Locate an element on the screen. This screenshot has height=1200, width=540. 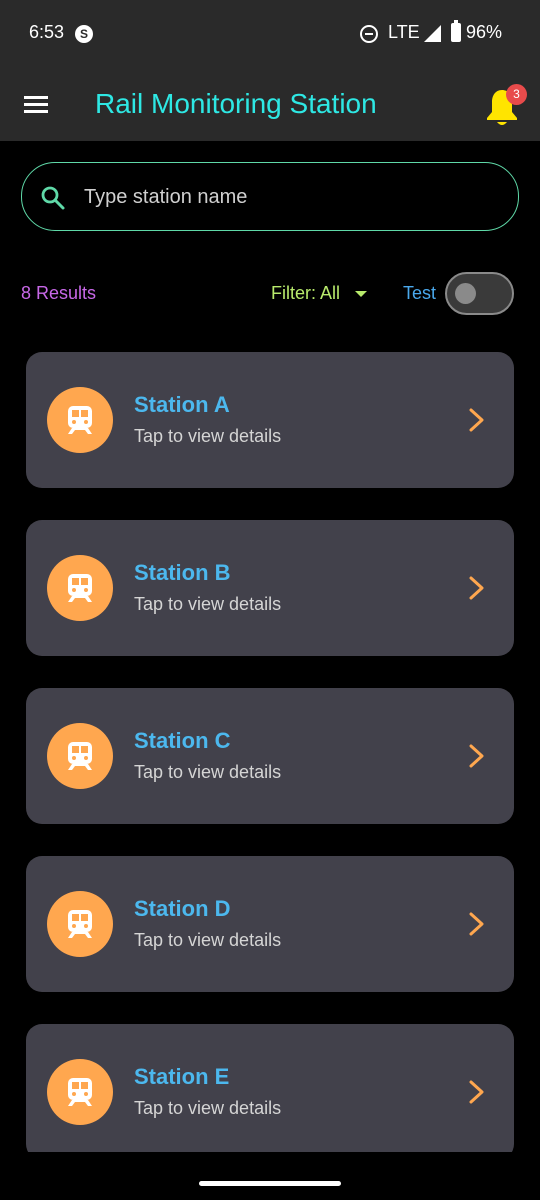
notification-badge: 3 is located at coordinates (516, 94).